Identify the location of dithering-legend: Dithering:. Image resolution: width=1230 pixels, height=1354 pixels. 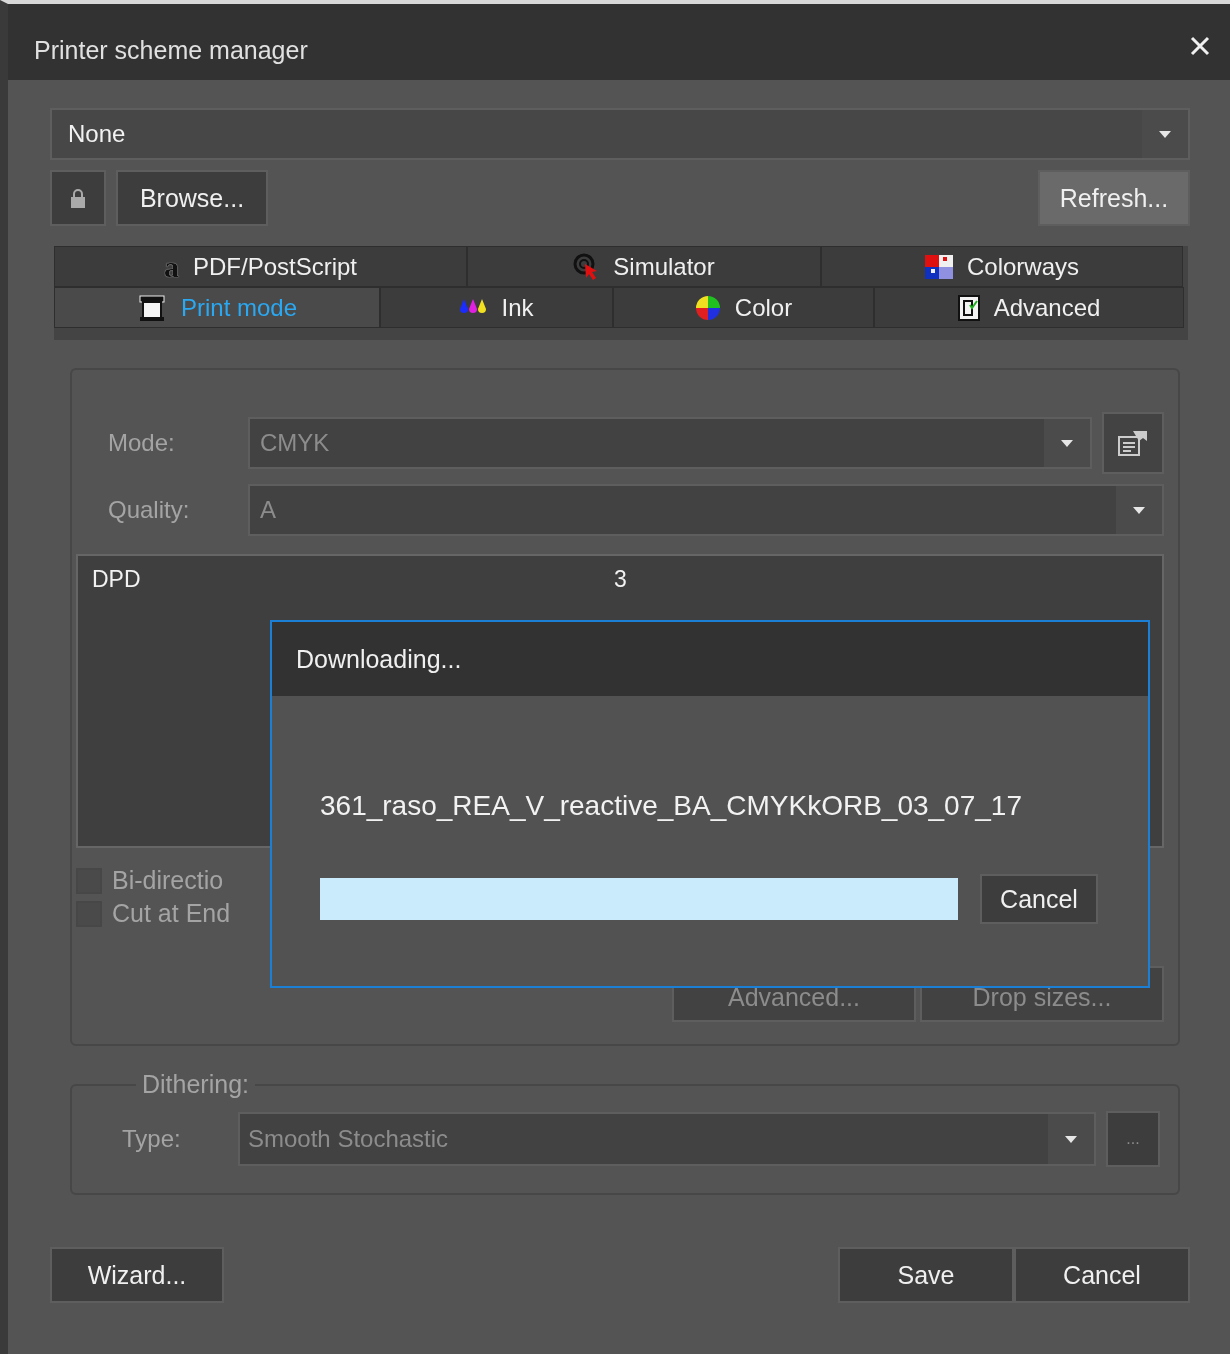
(195, 1084).